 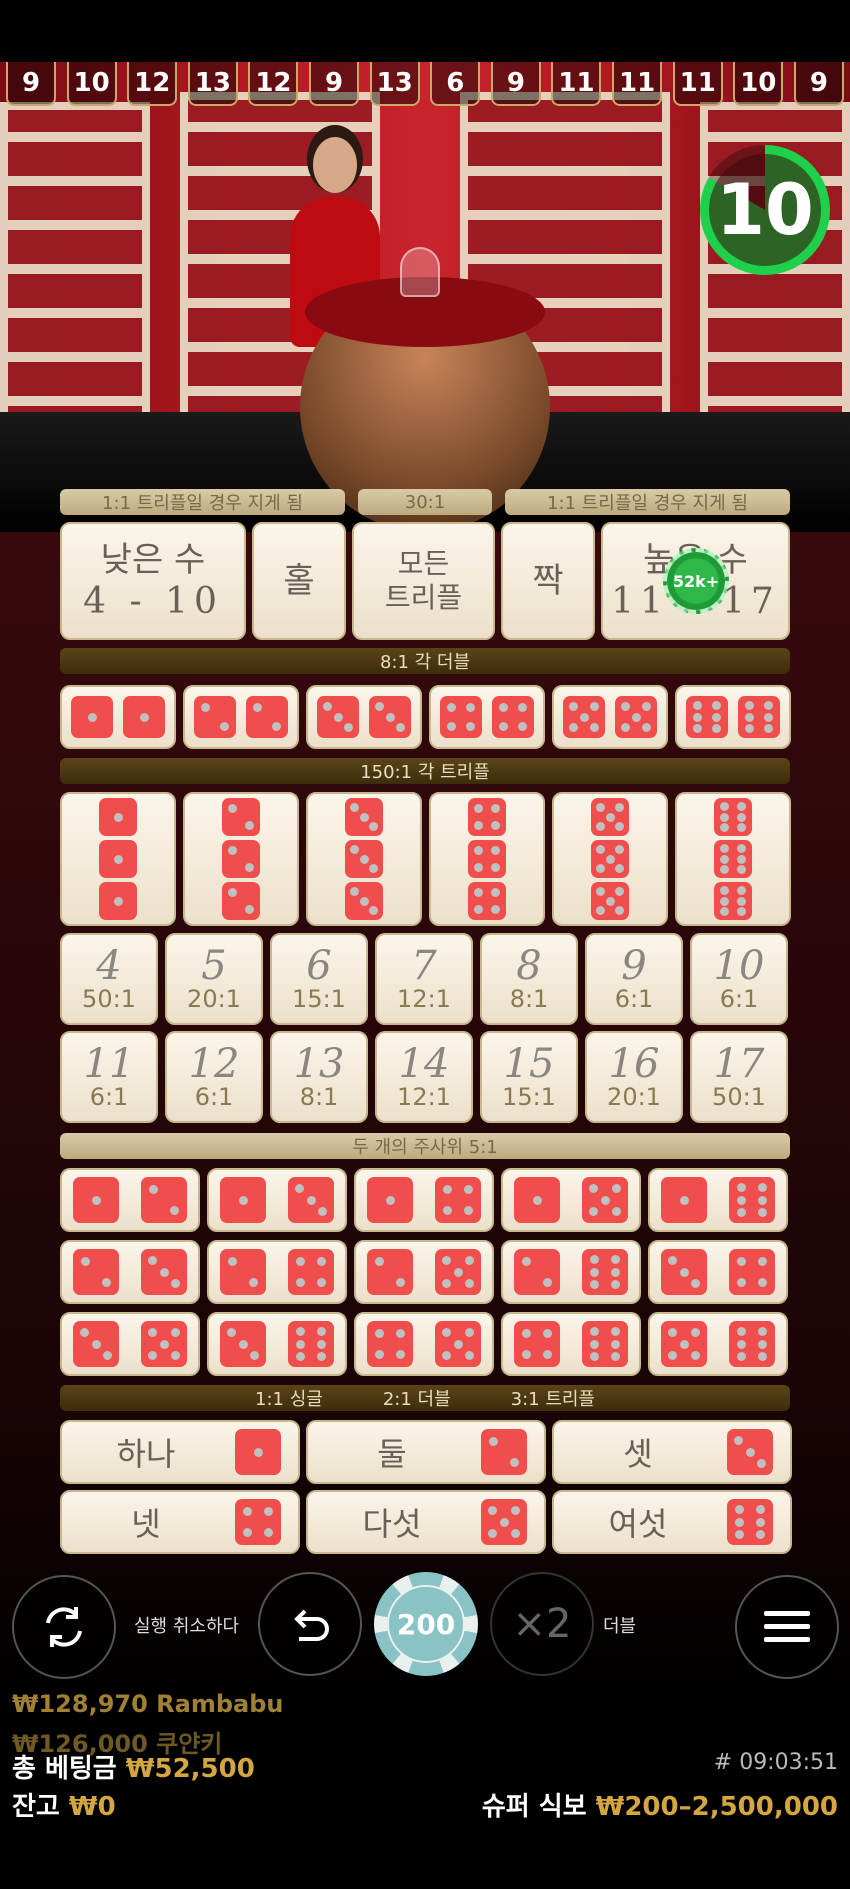 What do you see at coordinates (515, 84) in the screenshot?
I see `history-result: 9` at bounding box center [515, 84].